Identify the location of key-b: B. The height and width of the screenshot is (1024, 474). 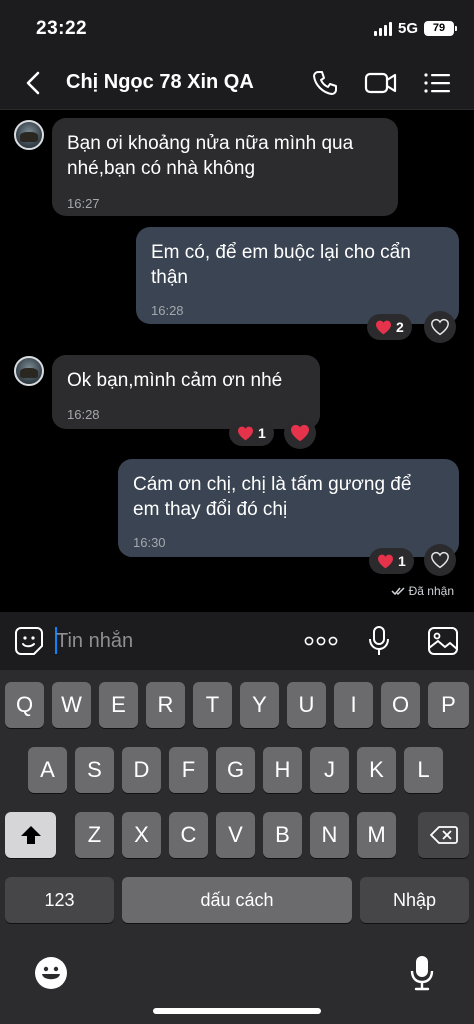
(282, 835).